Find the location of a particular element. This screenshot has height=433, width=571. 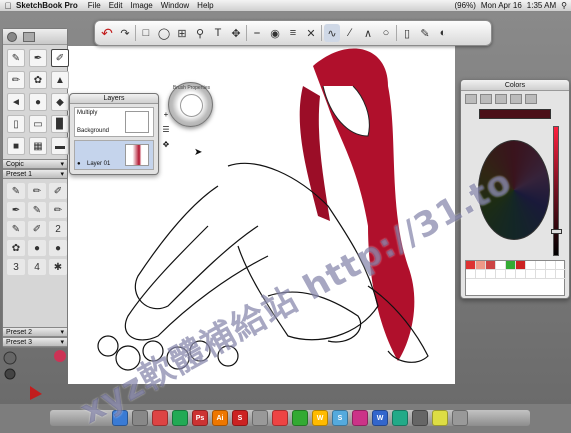

menu-image: Image is located at coordinates (141, 5).